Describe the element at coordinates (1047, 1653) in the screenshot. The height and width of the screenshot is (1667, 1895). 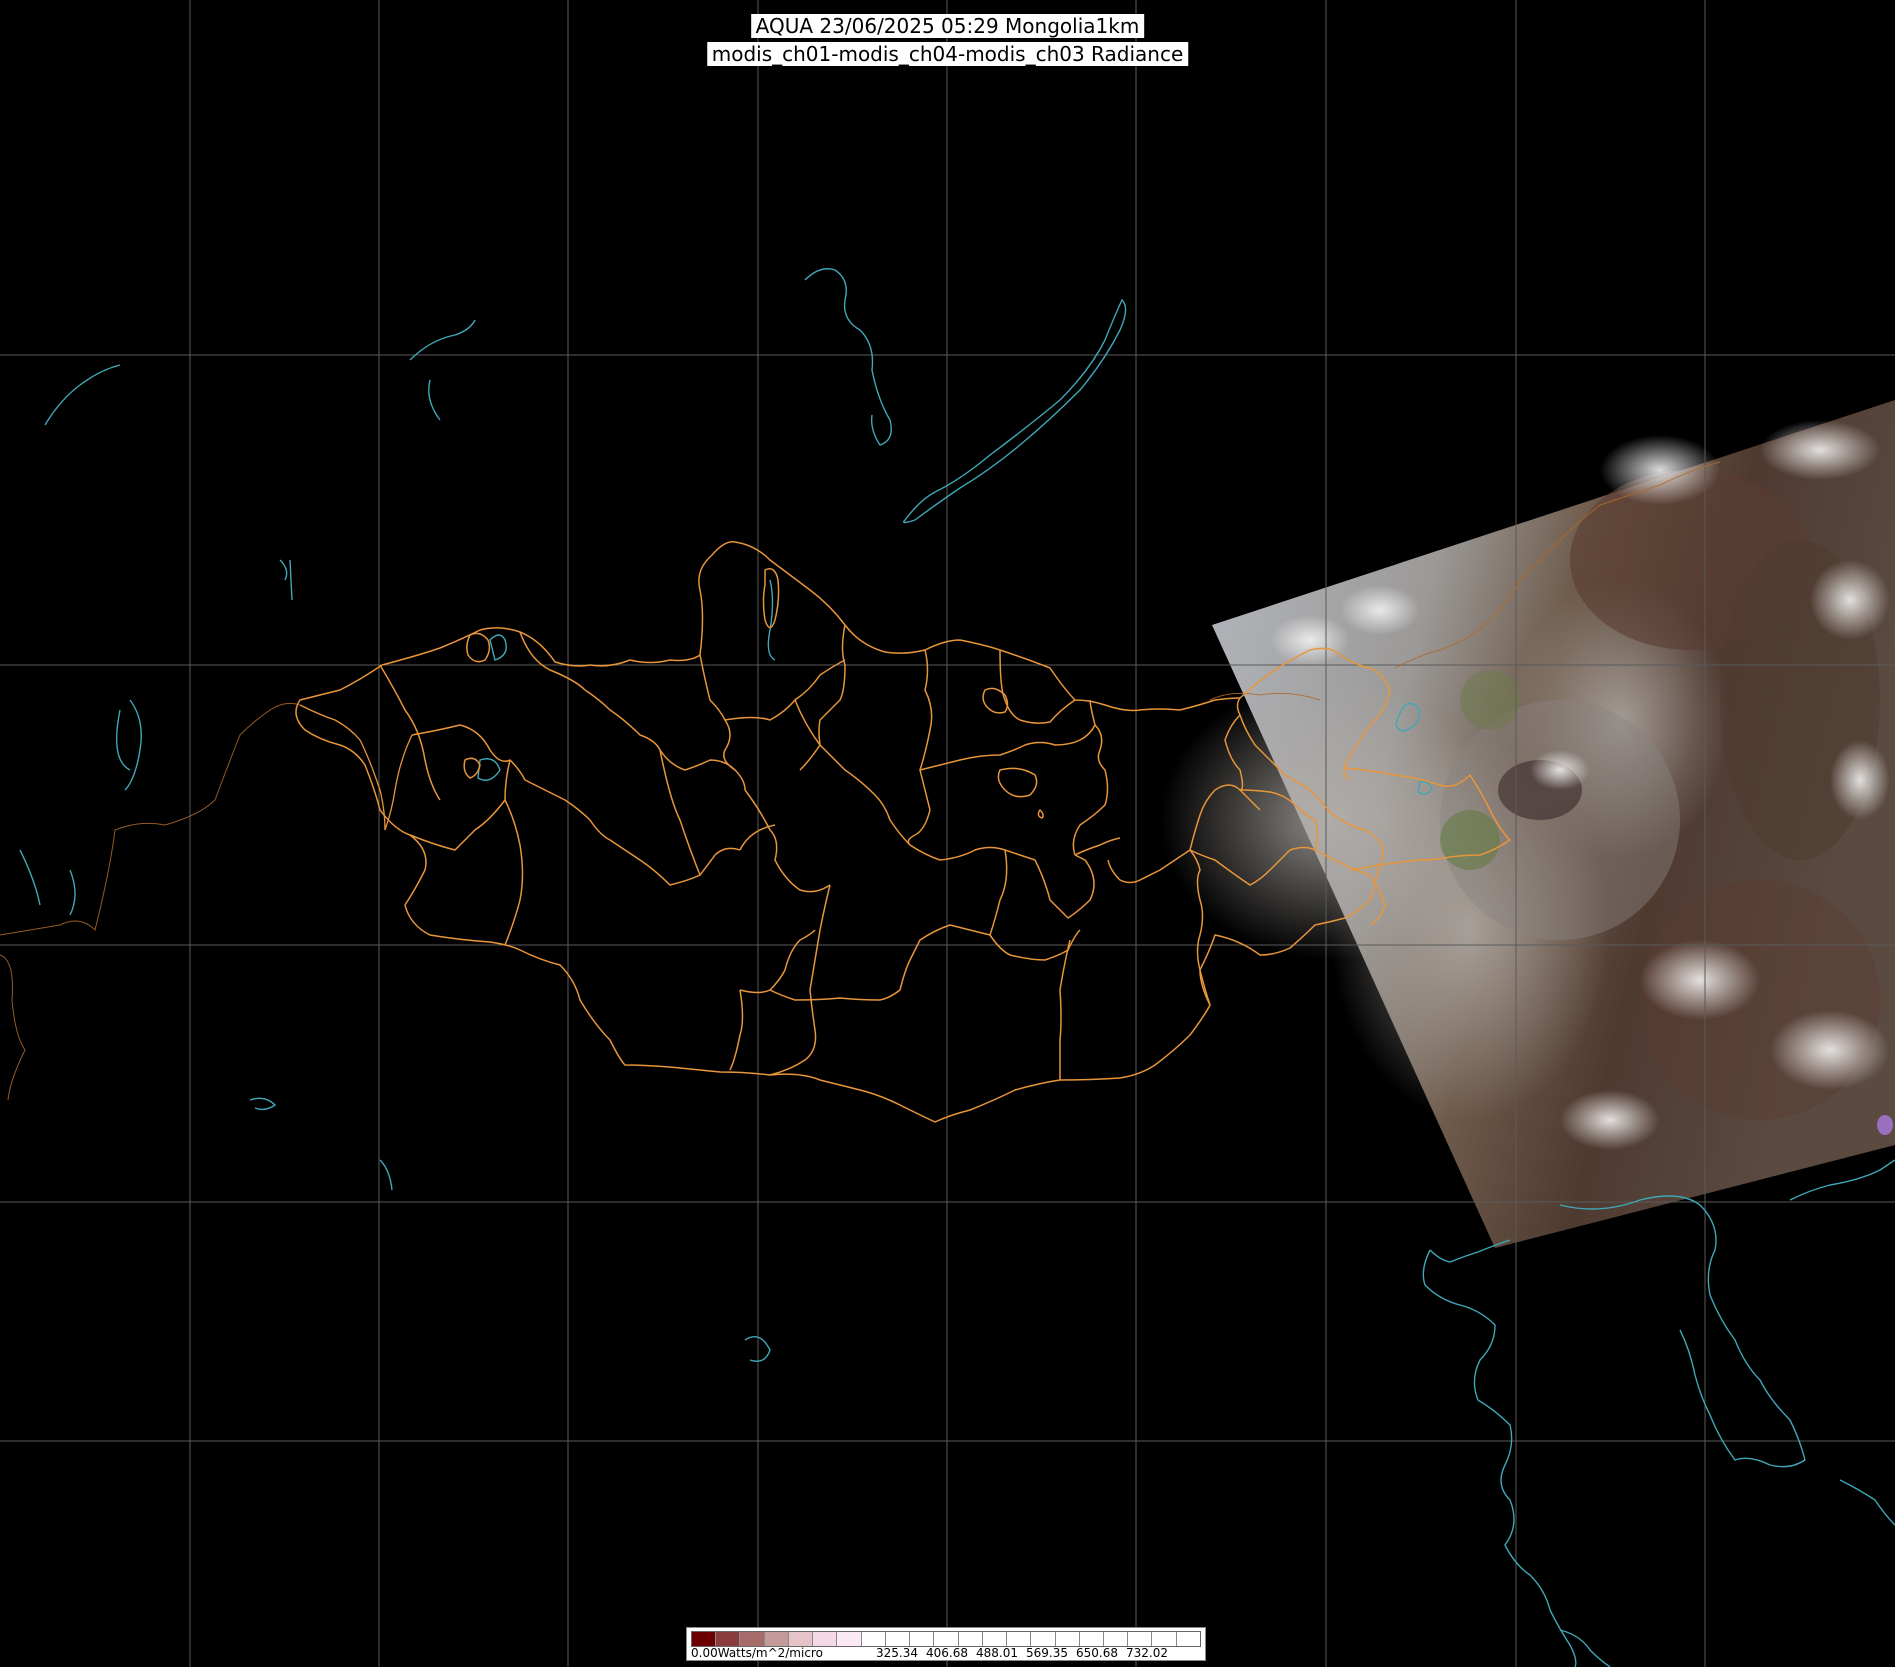
I see `legend-tick-label: 569.35` at that location.